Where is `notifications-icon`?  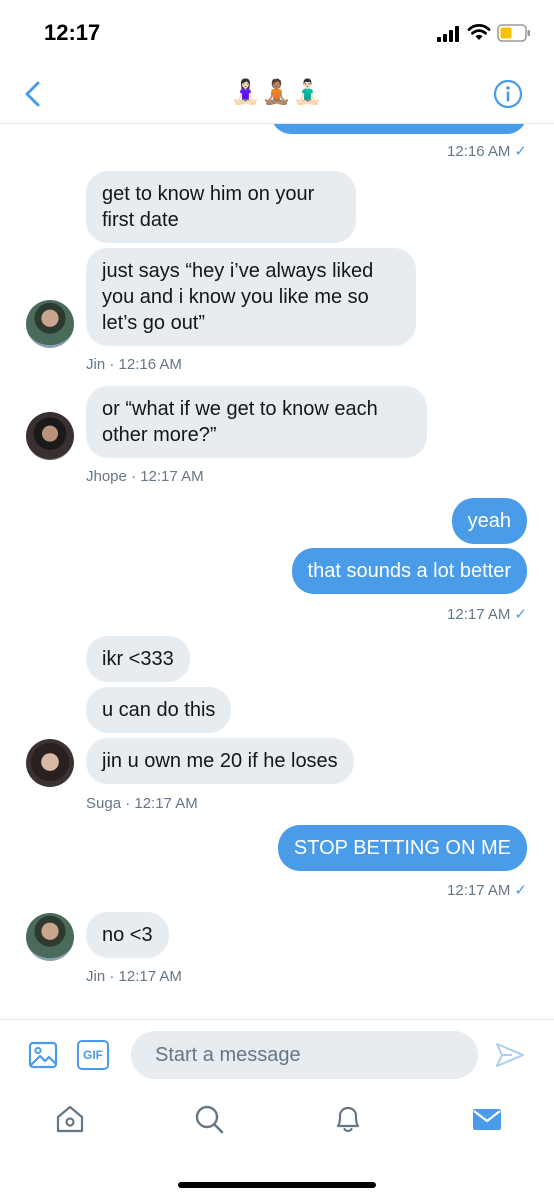 notifications-icon is located at coordinates (348, 1119).